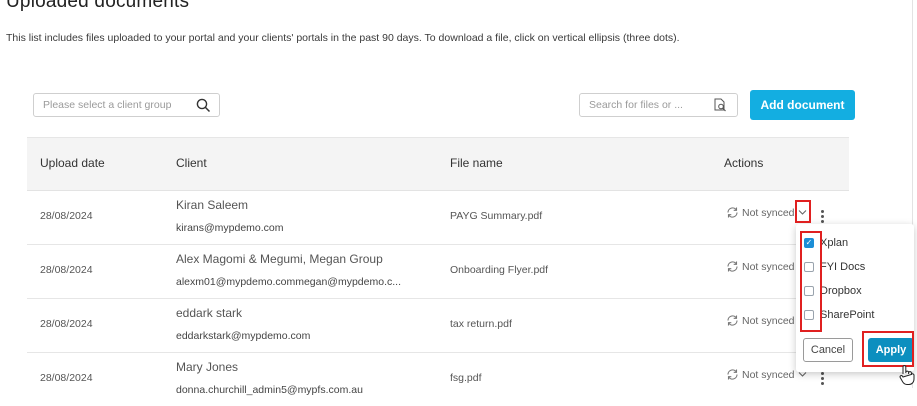  Describe the element at coordinates (230, 228) in the screenshot. I see `client-email: kirans@mypdemo.com` at that location.